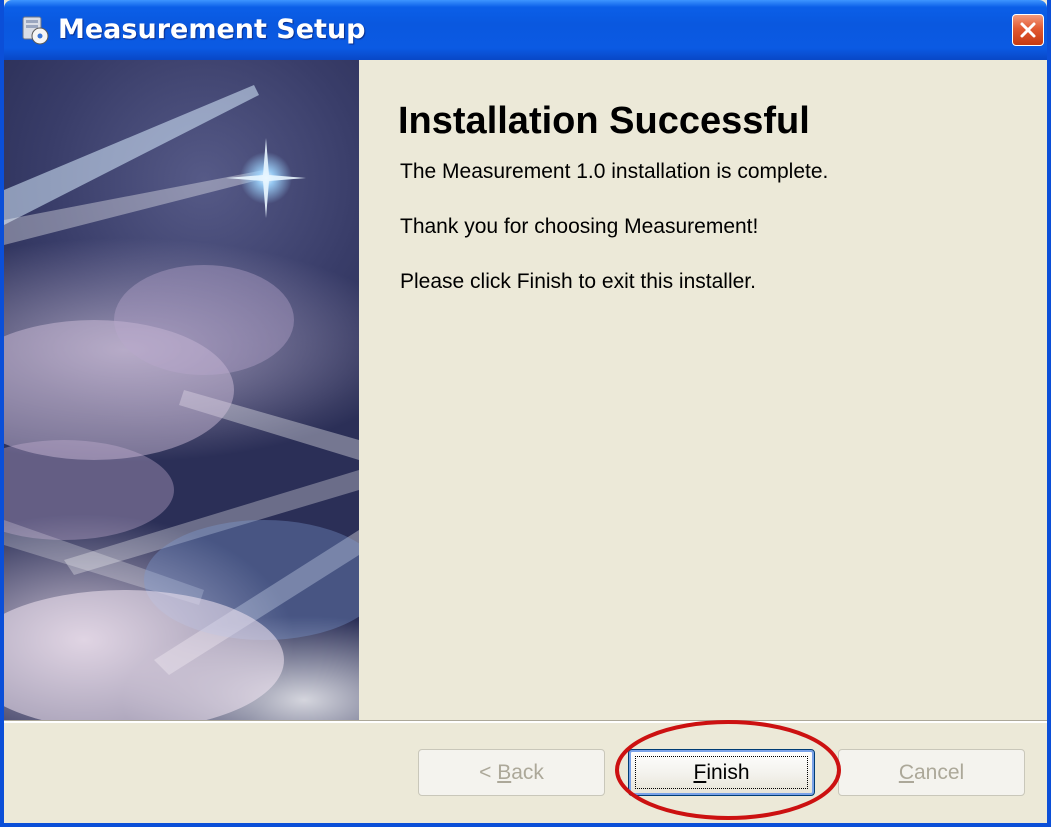 The height and width of the screenshot is (827, 1051). What do you see at coordinates (525, 721) in the screenshot?
I see `footer-divider` at bounding box center [525, 721].